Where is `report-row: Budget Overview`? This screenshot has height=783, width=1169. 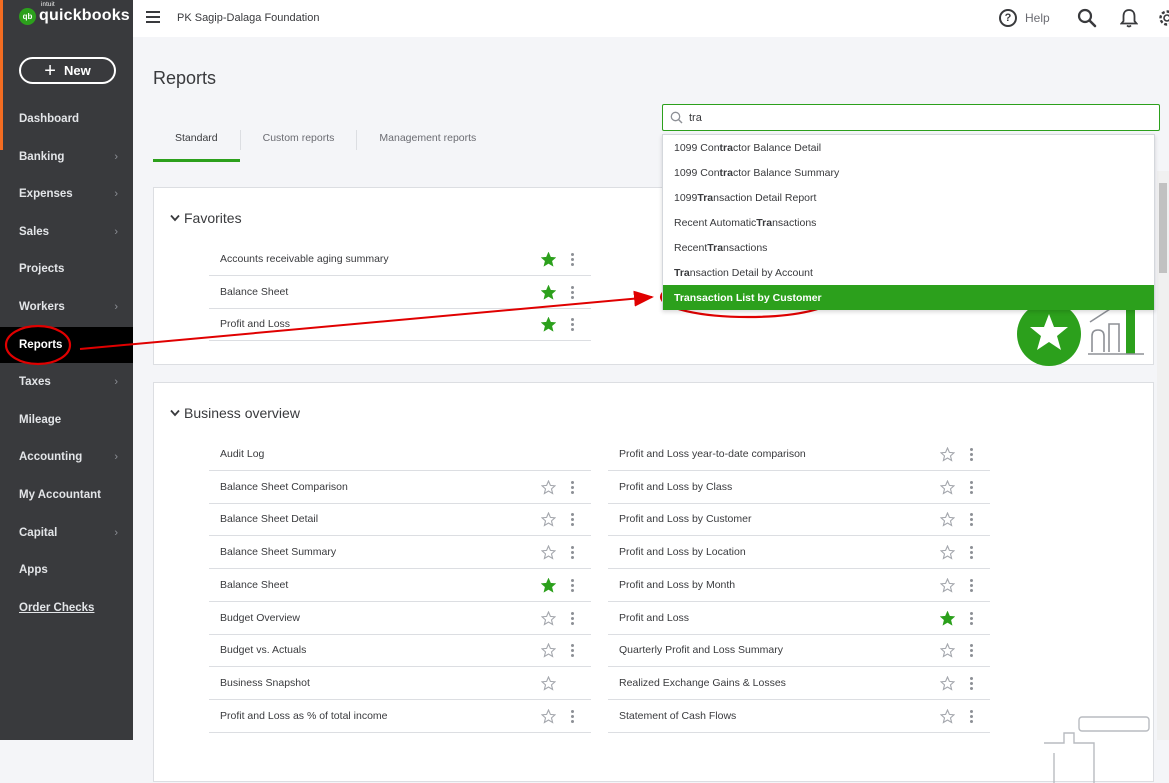 report-row: Budget Overview is located at coordinates (400, 618).